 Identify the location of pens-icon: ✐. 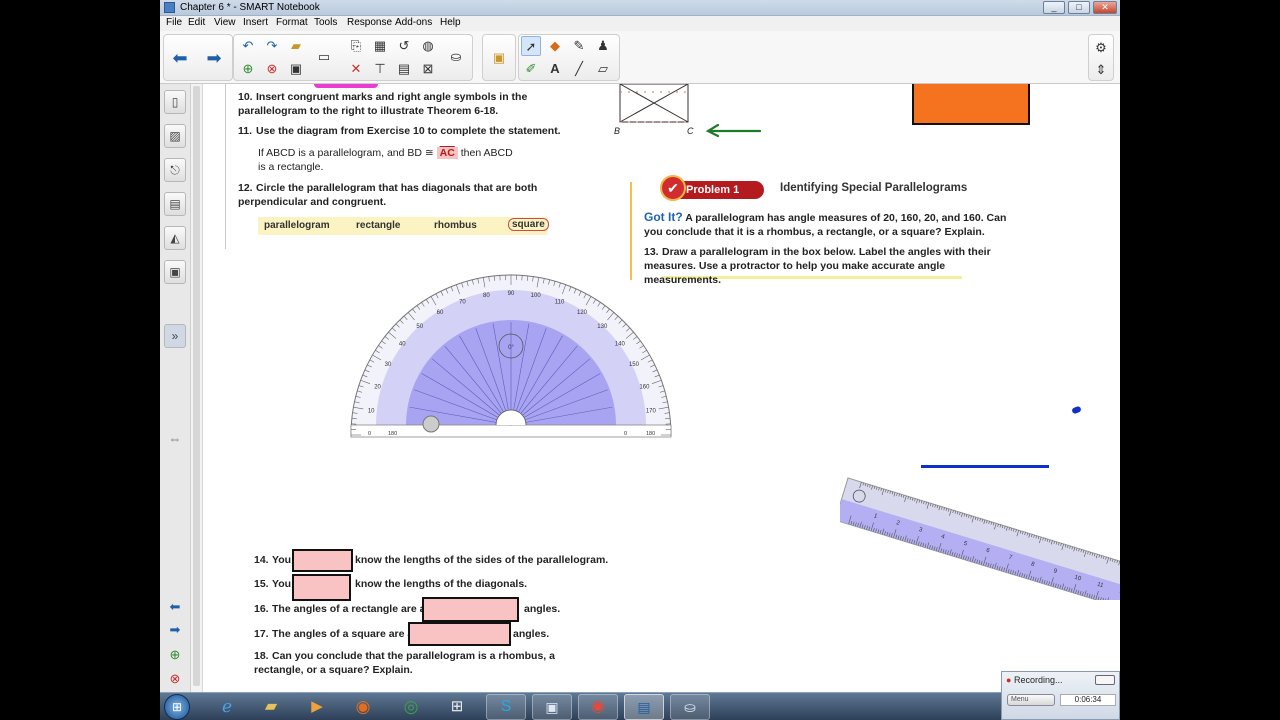
(531, 69).